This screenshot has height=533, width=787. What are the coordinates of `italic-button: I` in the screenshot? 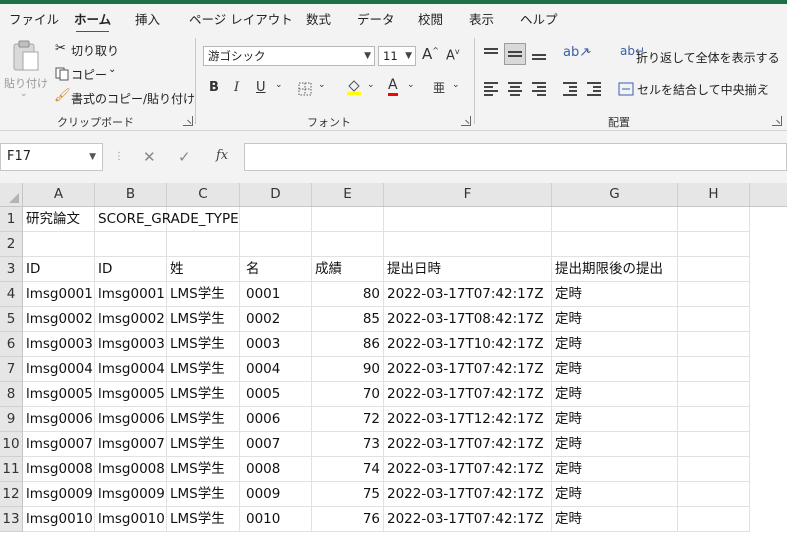 It's located at (236, 87).